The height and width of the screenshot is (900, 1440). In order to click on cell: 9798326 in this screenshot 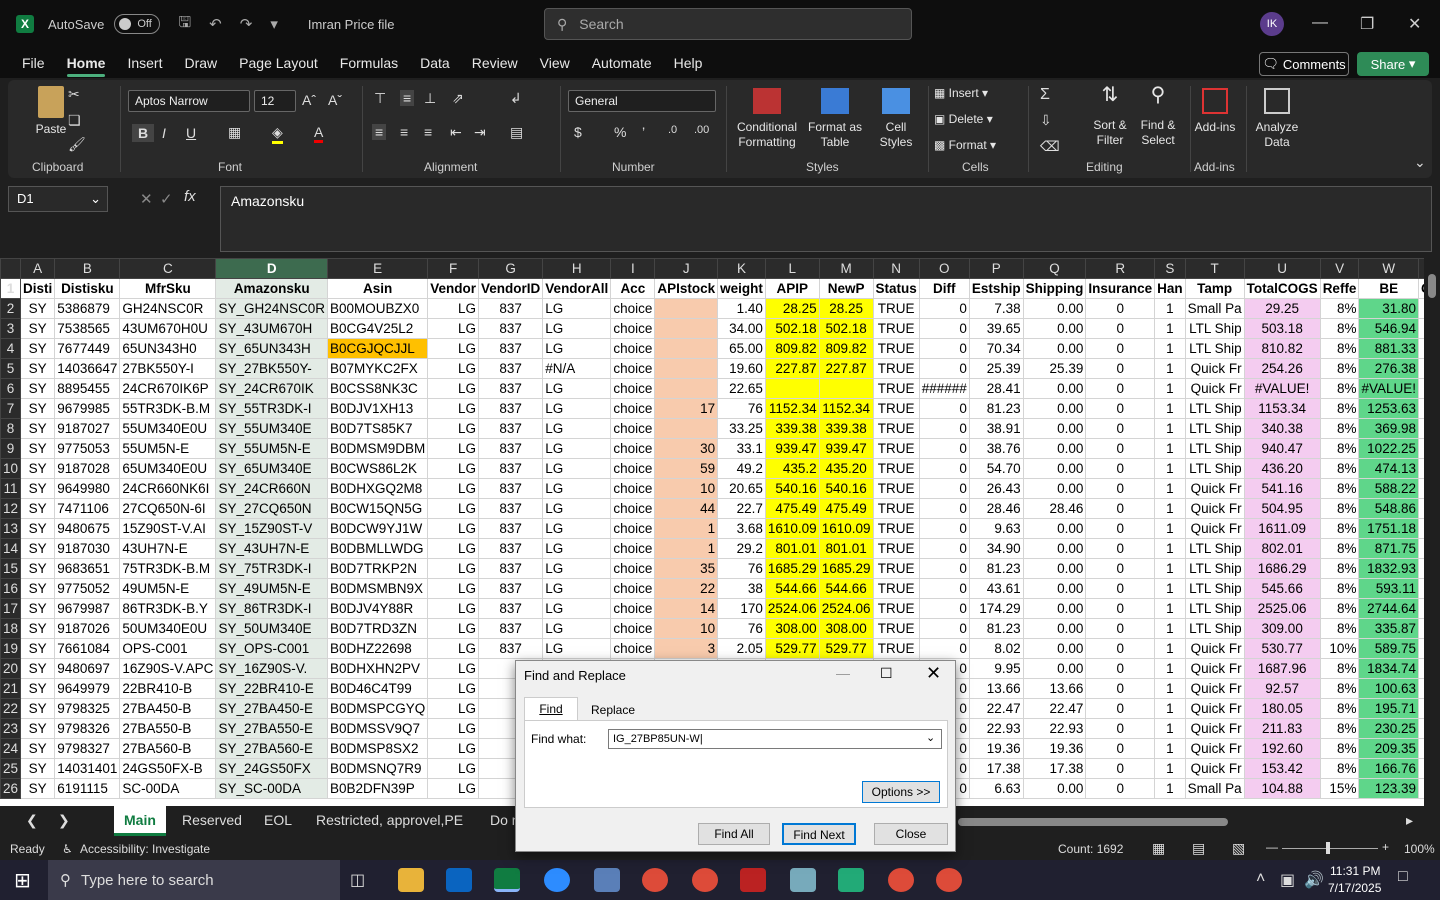, I will do `click(87, 728)`.